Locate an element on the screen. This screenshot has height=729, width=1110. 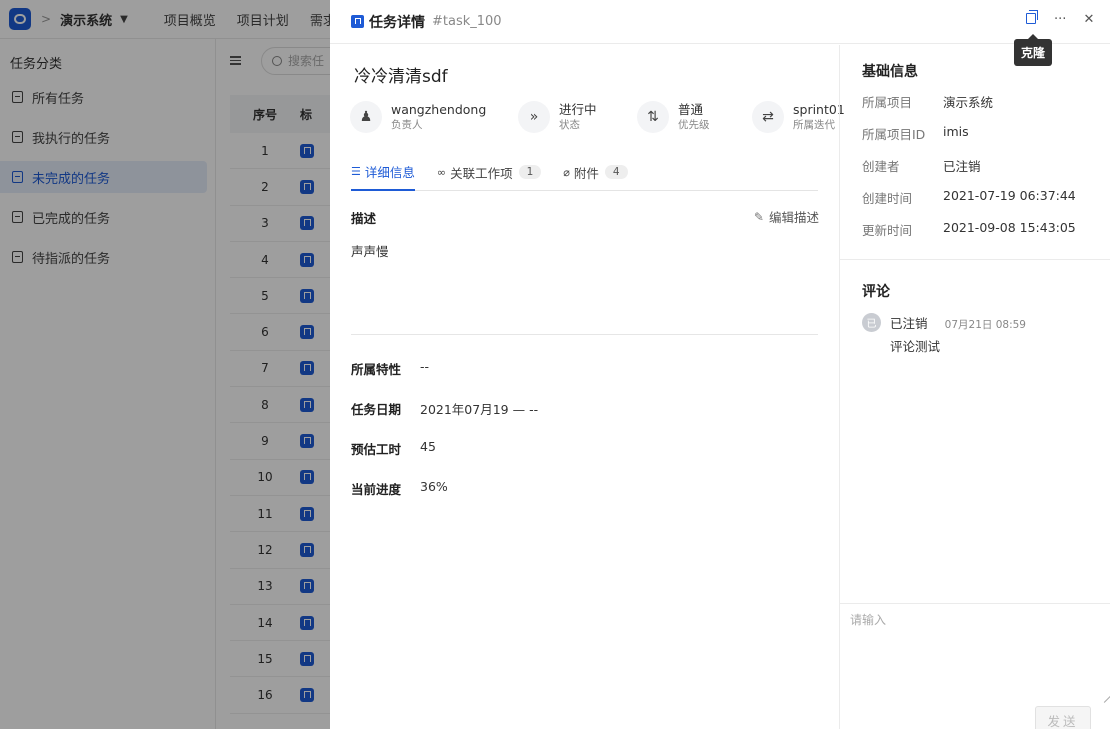
info-row-project-id: 所属项目ID imis is located at coordinates (915, 133).